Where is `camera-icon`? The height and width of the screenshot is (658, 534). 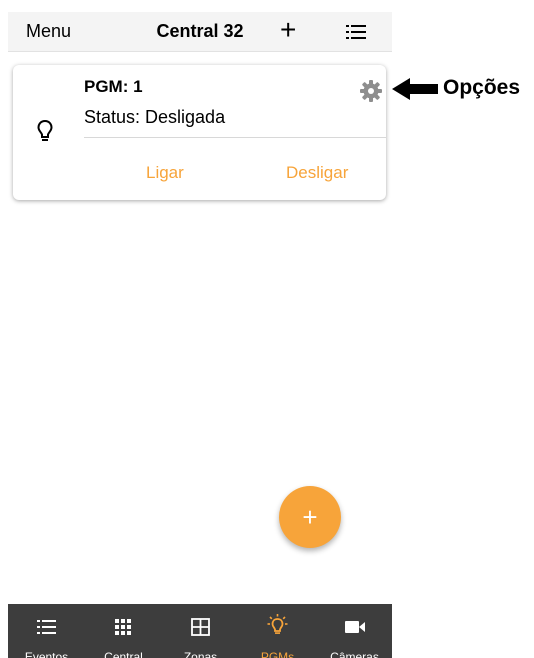
camera-icon is located at coordinates (355, 627).